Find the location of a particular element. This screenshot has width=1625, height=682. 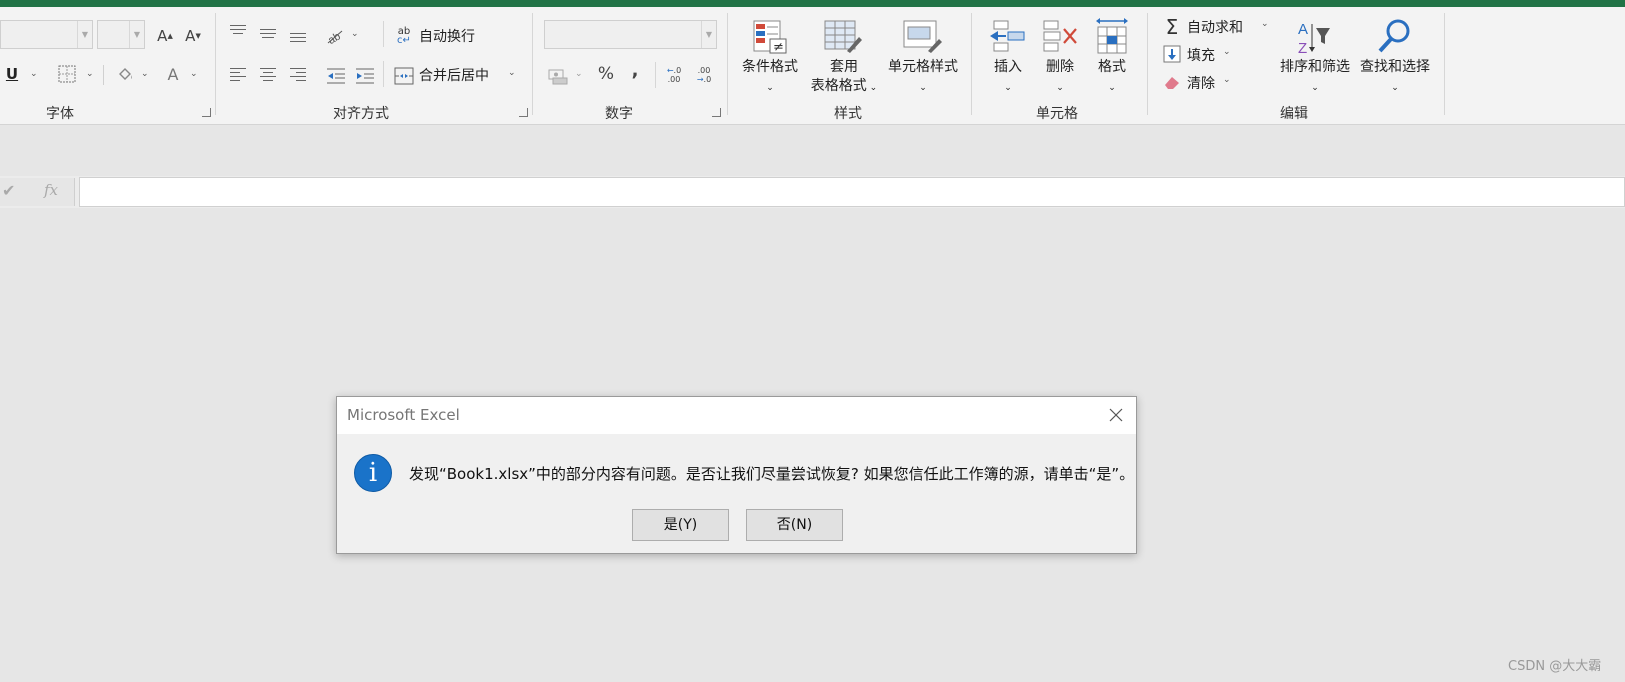

sigma-icon: Σ is located at coordinates (1172, 27).